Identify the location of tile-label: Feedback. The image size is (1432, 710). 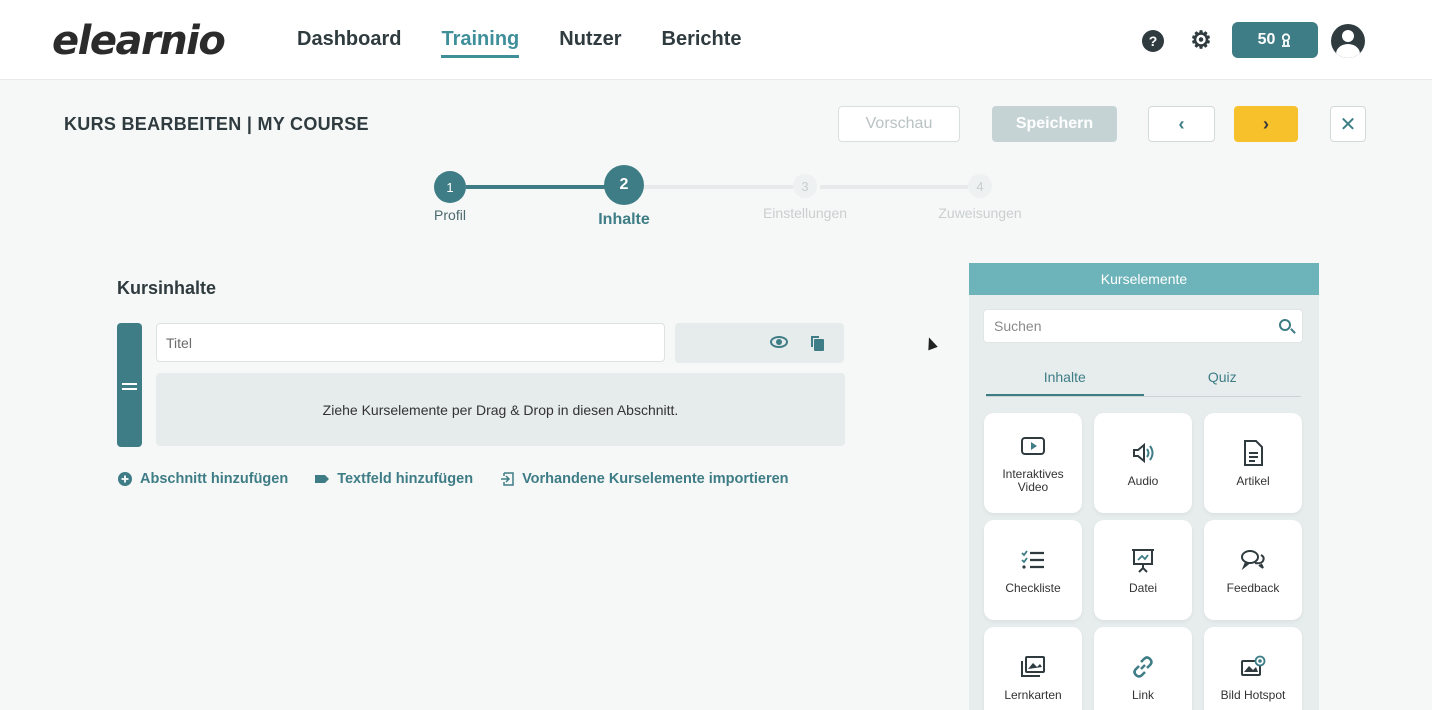
(1253, 587).